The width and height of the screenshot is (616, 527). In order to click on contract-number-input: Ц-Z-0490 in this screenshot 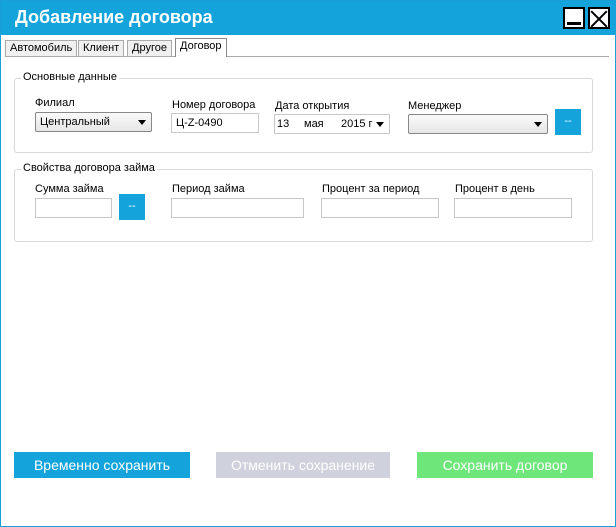, I will do `click(215, 123)`.